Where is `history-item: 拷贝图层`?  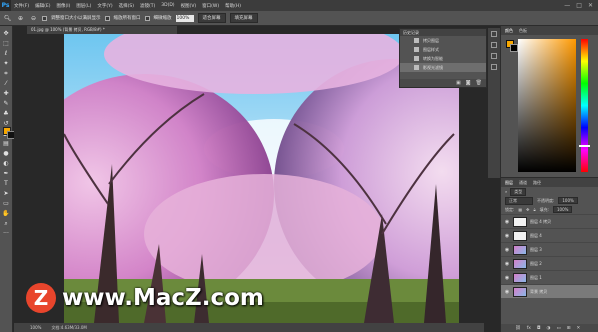
history-item: 拷贝图层 is located at coordinates (443, 40).